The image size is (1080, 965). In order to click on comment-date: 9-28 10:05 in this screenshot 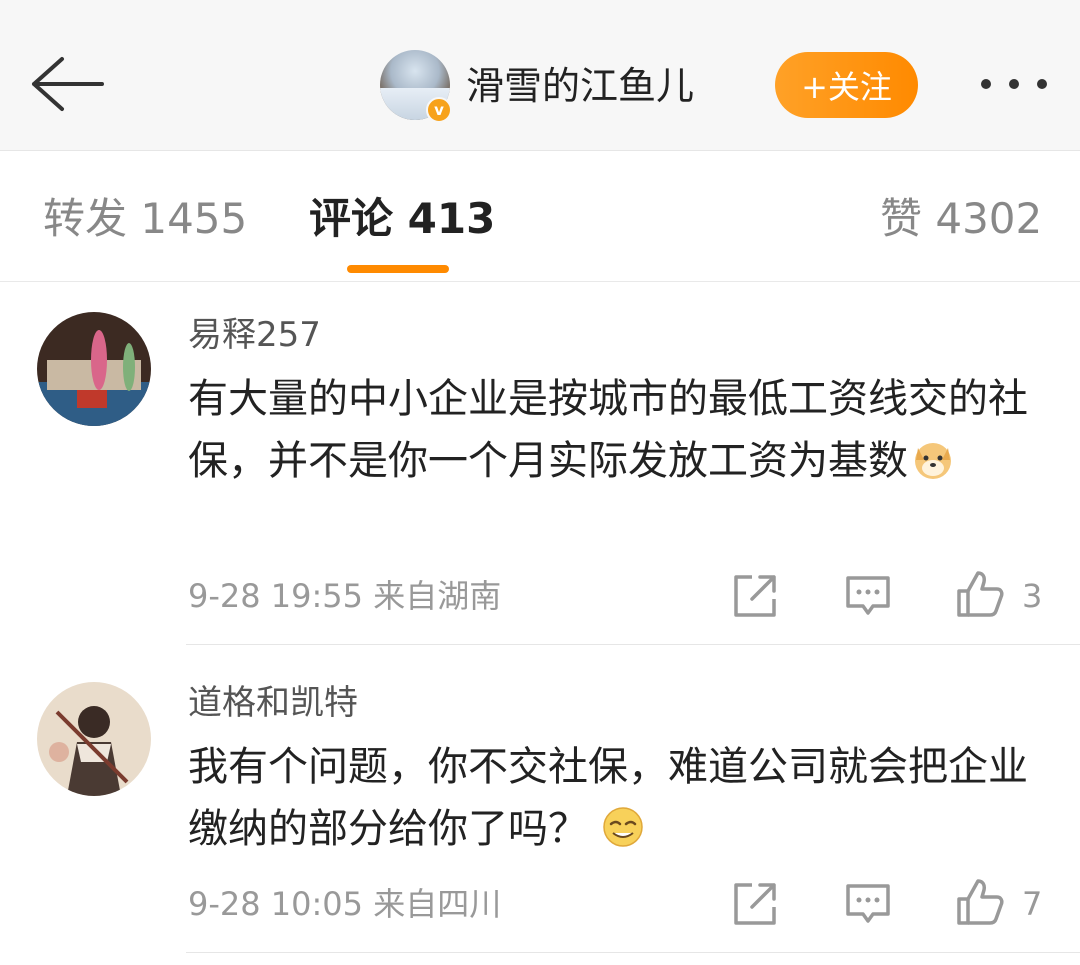, I will do `click(276, 904)`.